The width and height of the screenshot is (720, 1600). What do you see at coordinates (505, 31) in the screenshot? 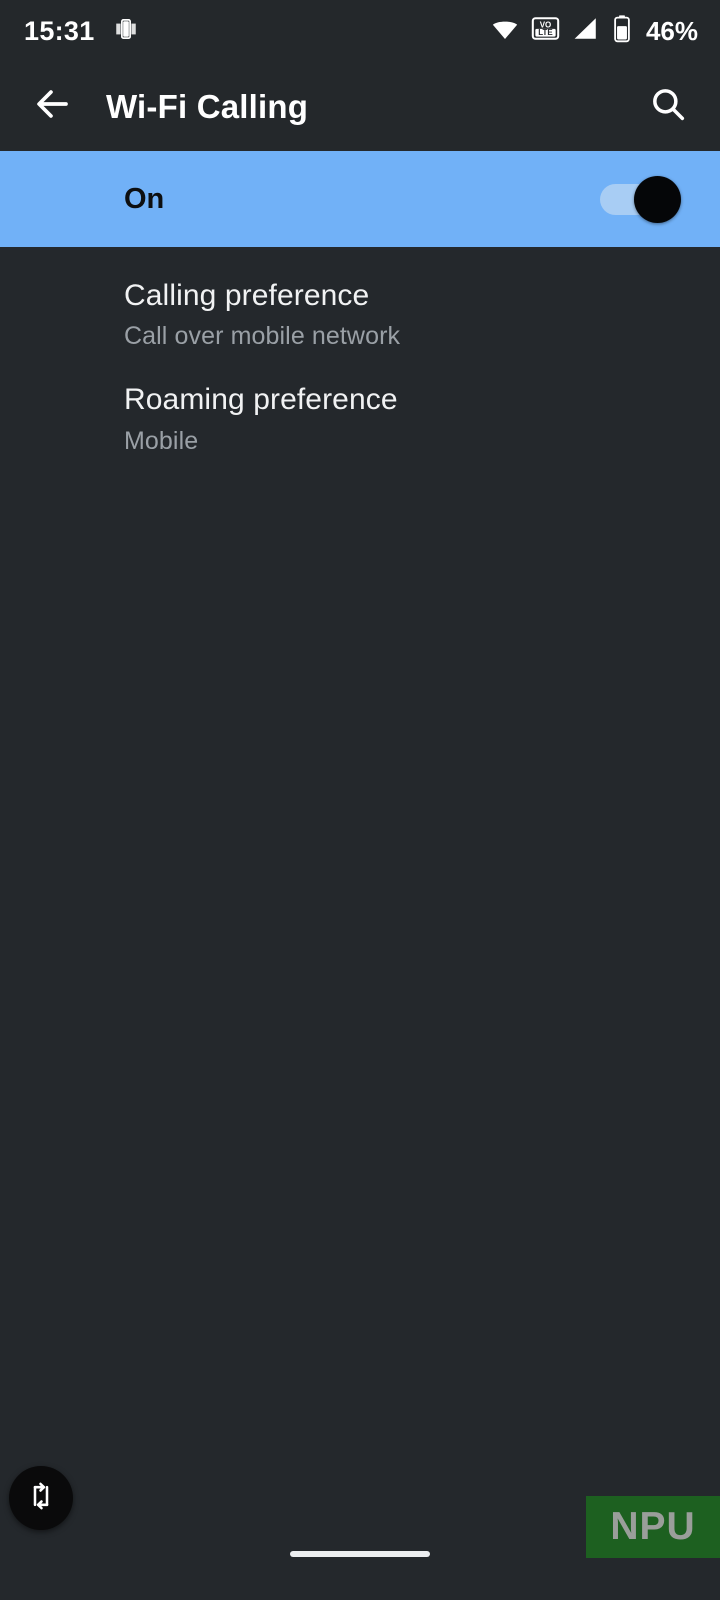
I see `wifi-icon` at bounding box center [505, 31].